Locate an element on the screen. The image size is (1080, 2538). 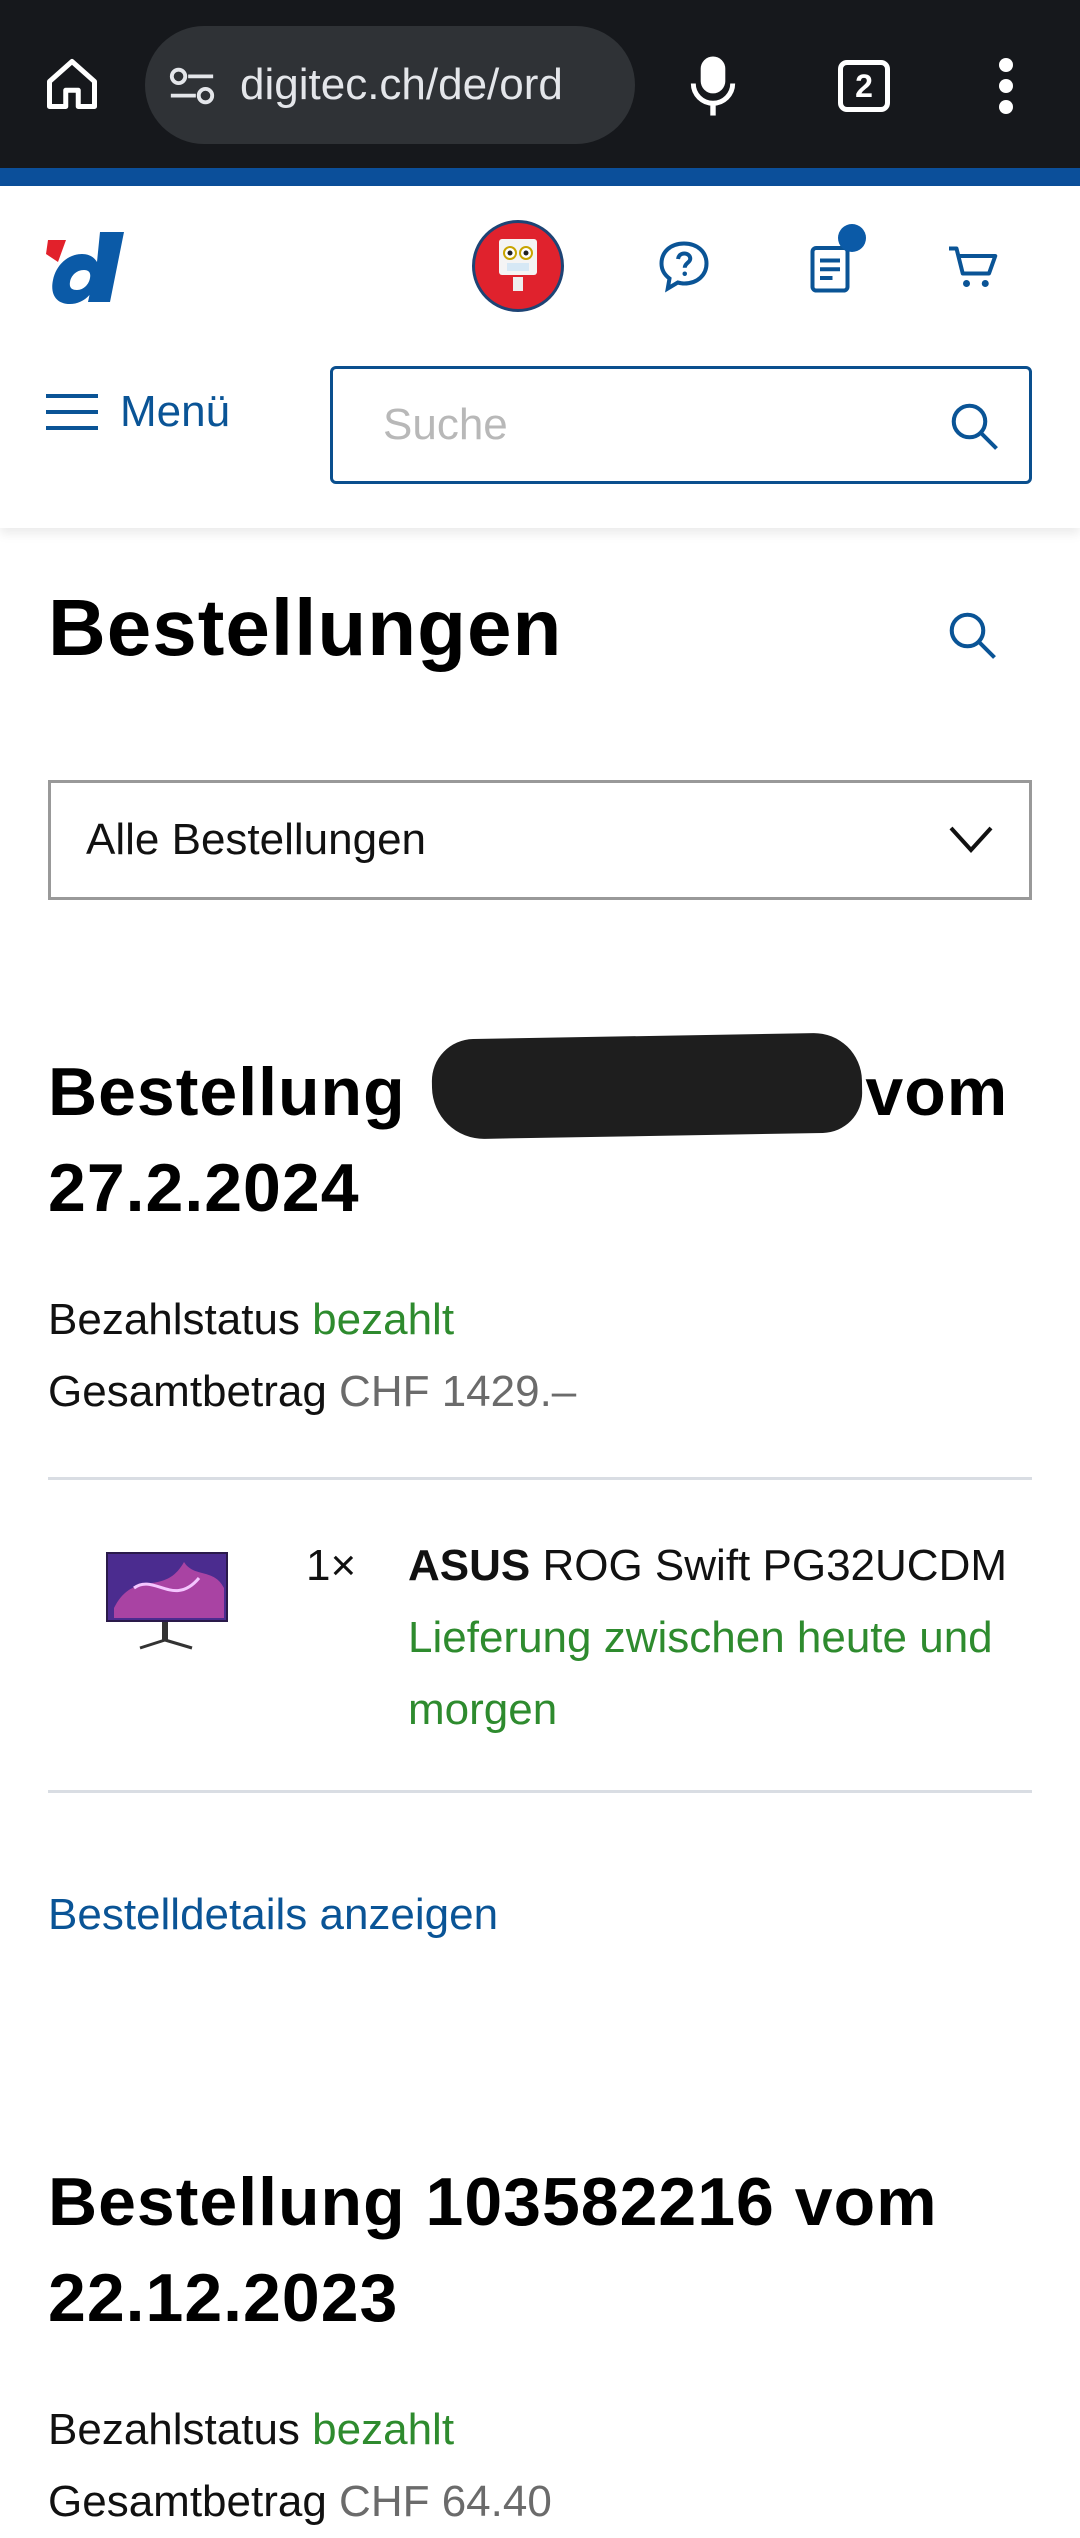
chevron-down-icon is located at coordinates (971, 839).